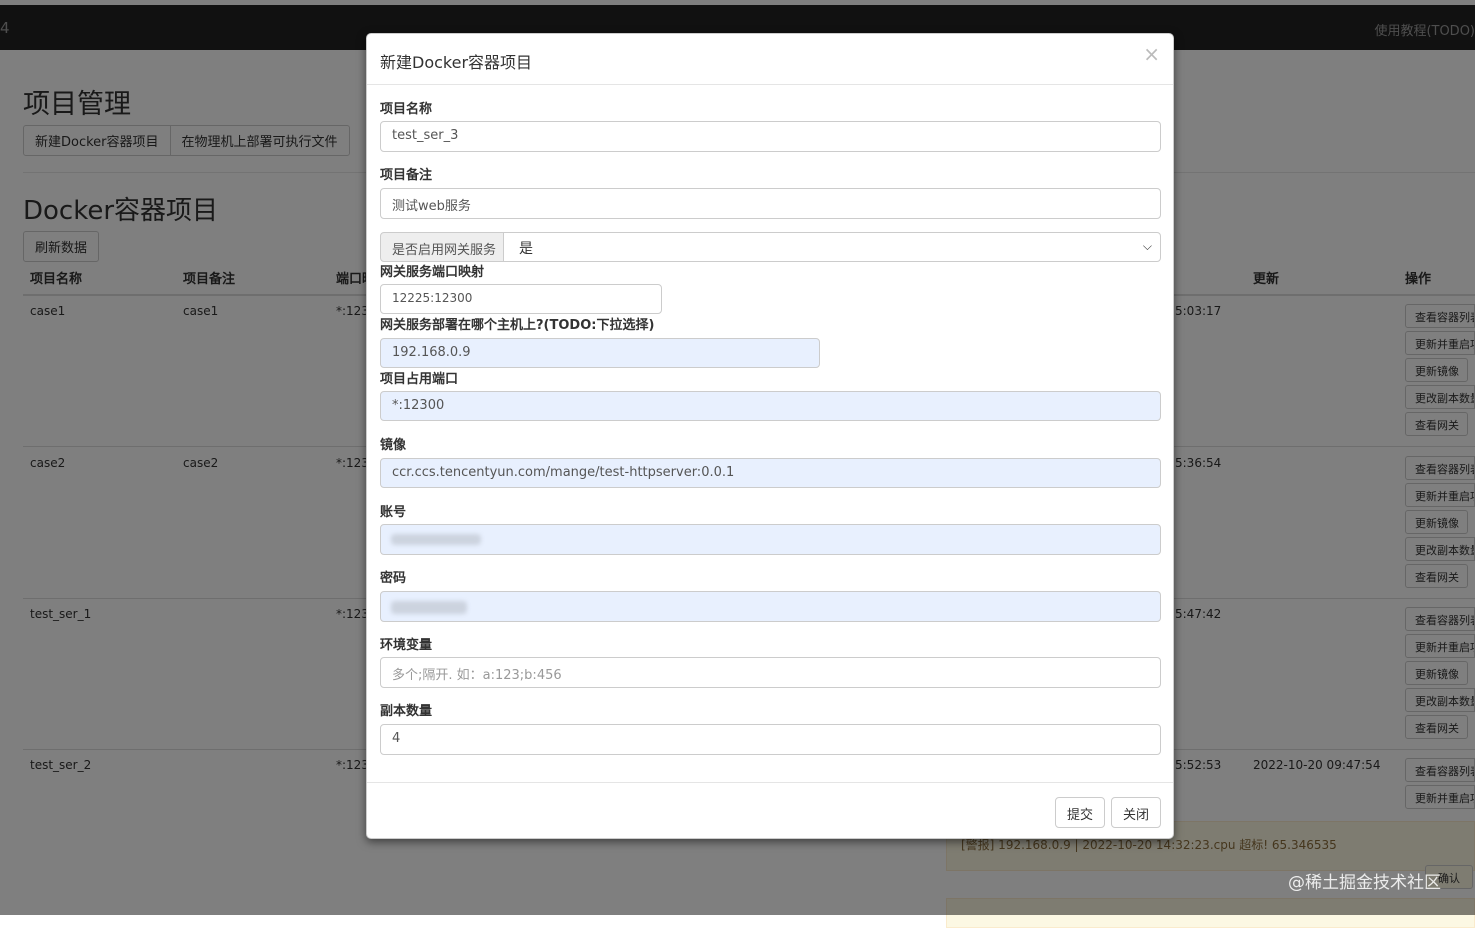 The height and width of the screenshot is (928, 1475). What do you see at coordinates (432, 272) in the screenshot?
I see `gateway-port-label: 网关服务端口映射` at bounding box center [432, 272].